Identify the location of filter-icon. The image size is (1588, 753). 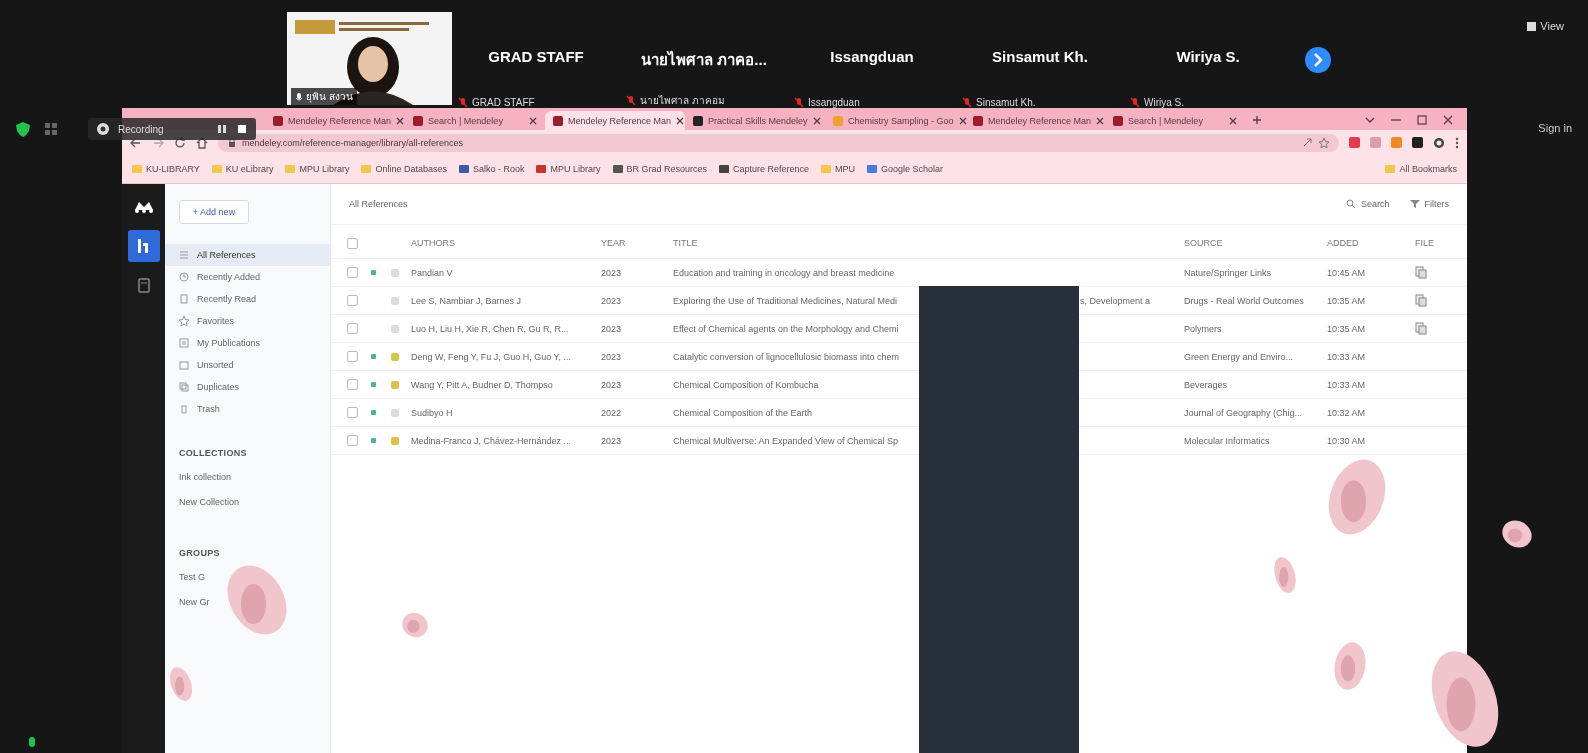
(1414, 204).